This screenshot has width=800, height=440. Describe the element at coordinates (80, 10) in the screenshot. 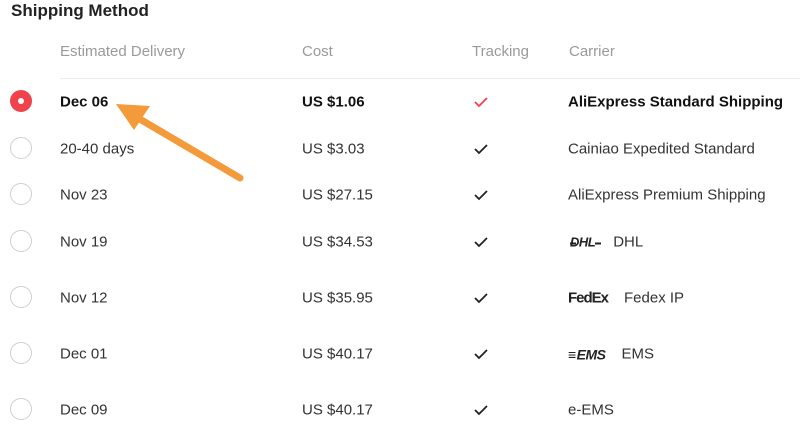

I see `section-title: Shipping Method` at that location.